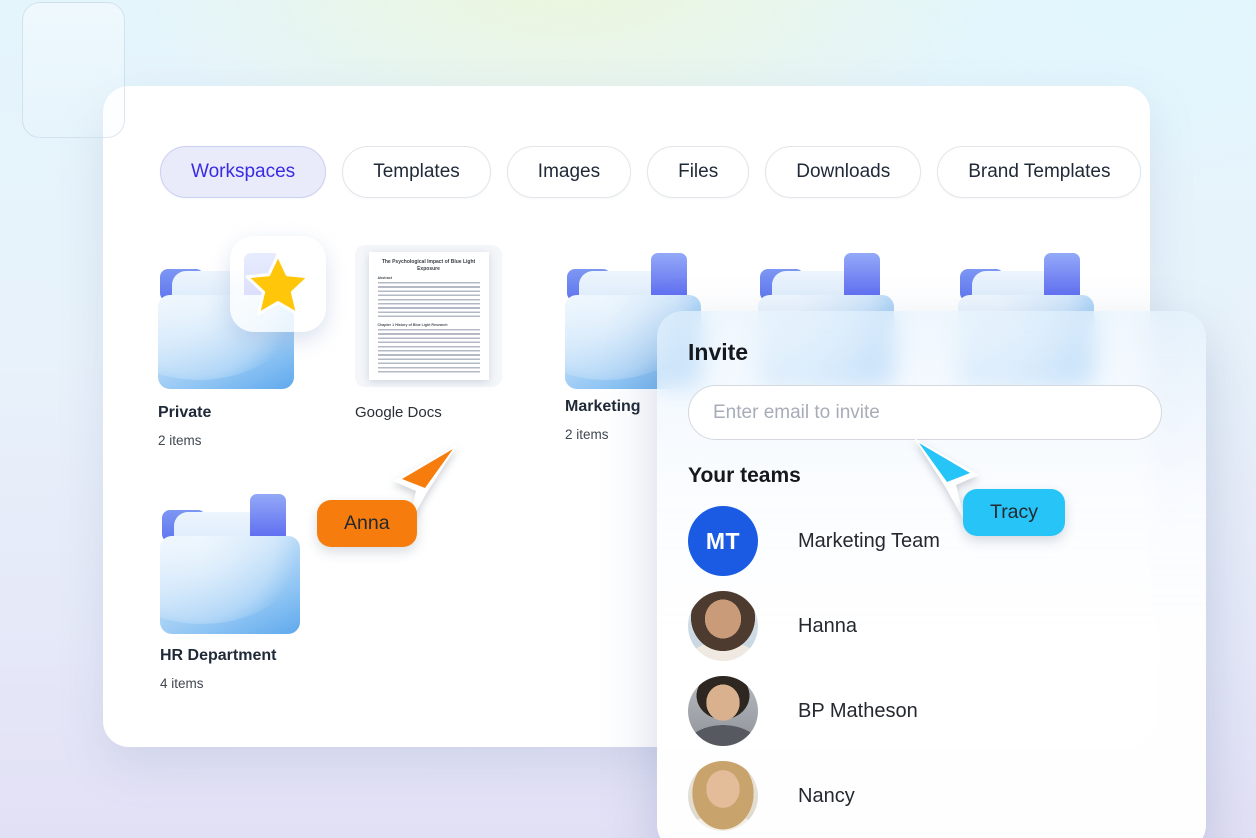 Image resolution: width=1256 pixels, height=838 pixels. Describe the element at coordinates (723, 711) in the screenshot. I see `avatar-bp-matheson` at that location.